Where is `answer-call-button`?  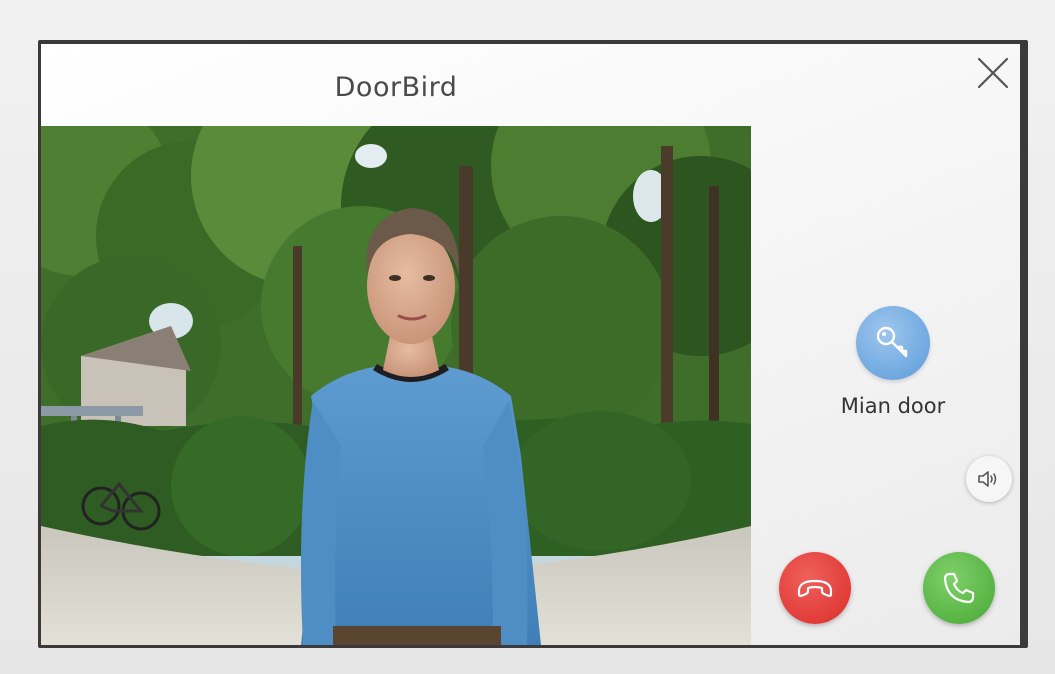 answer-call-button is located at coordinates (959, 588).